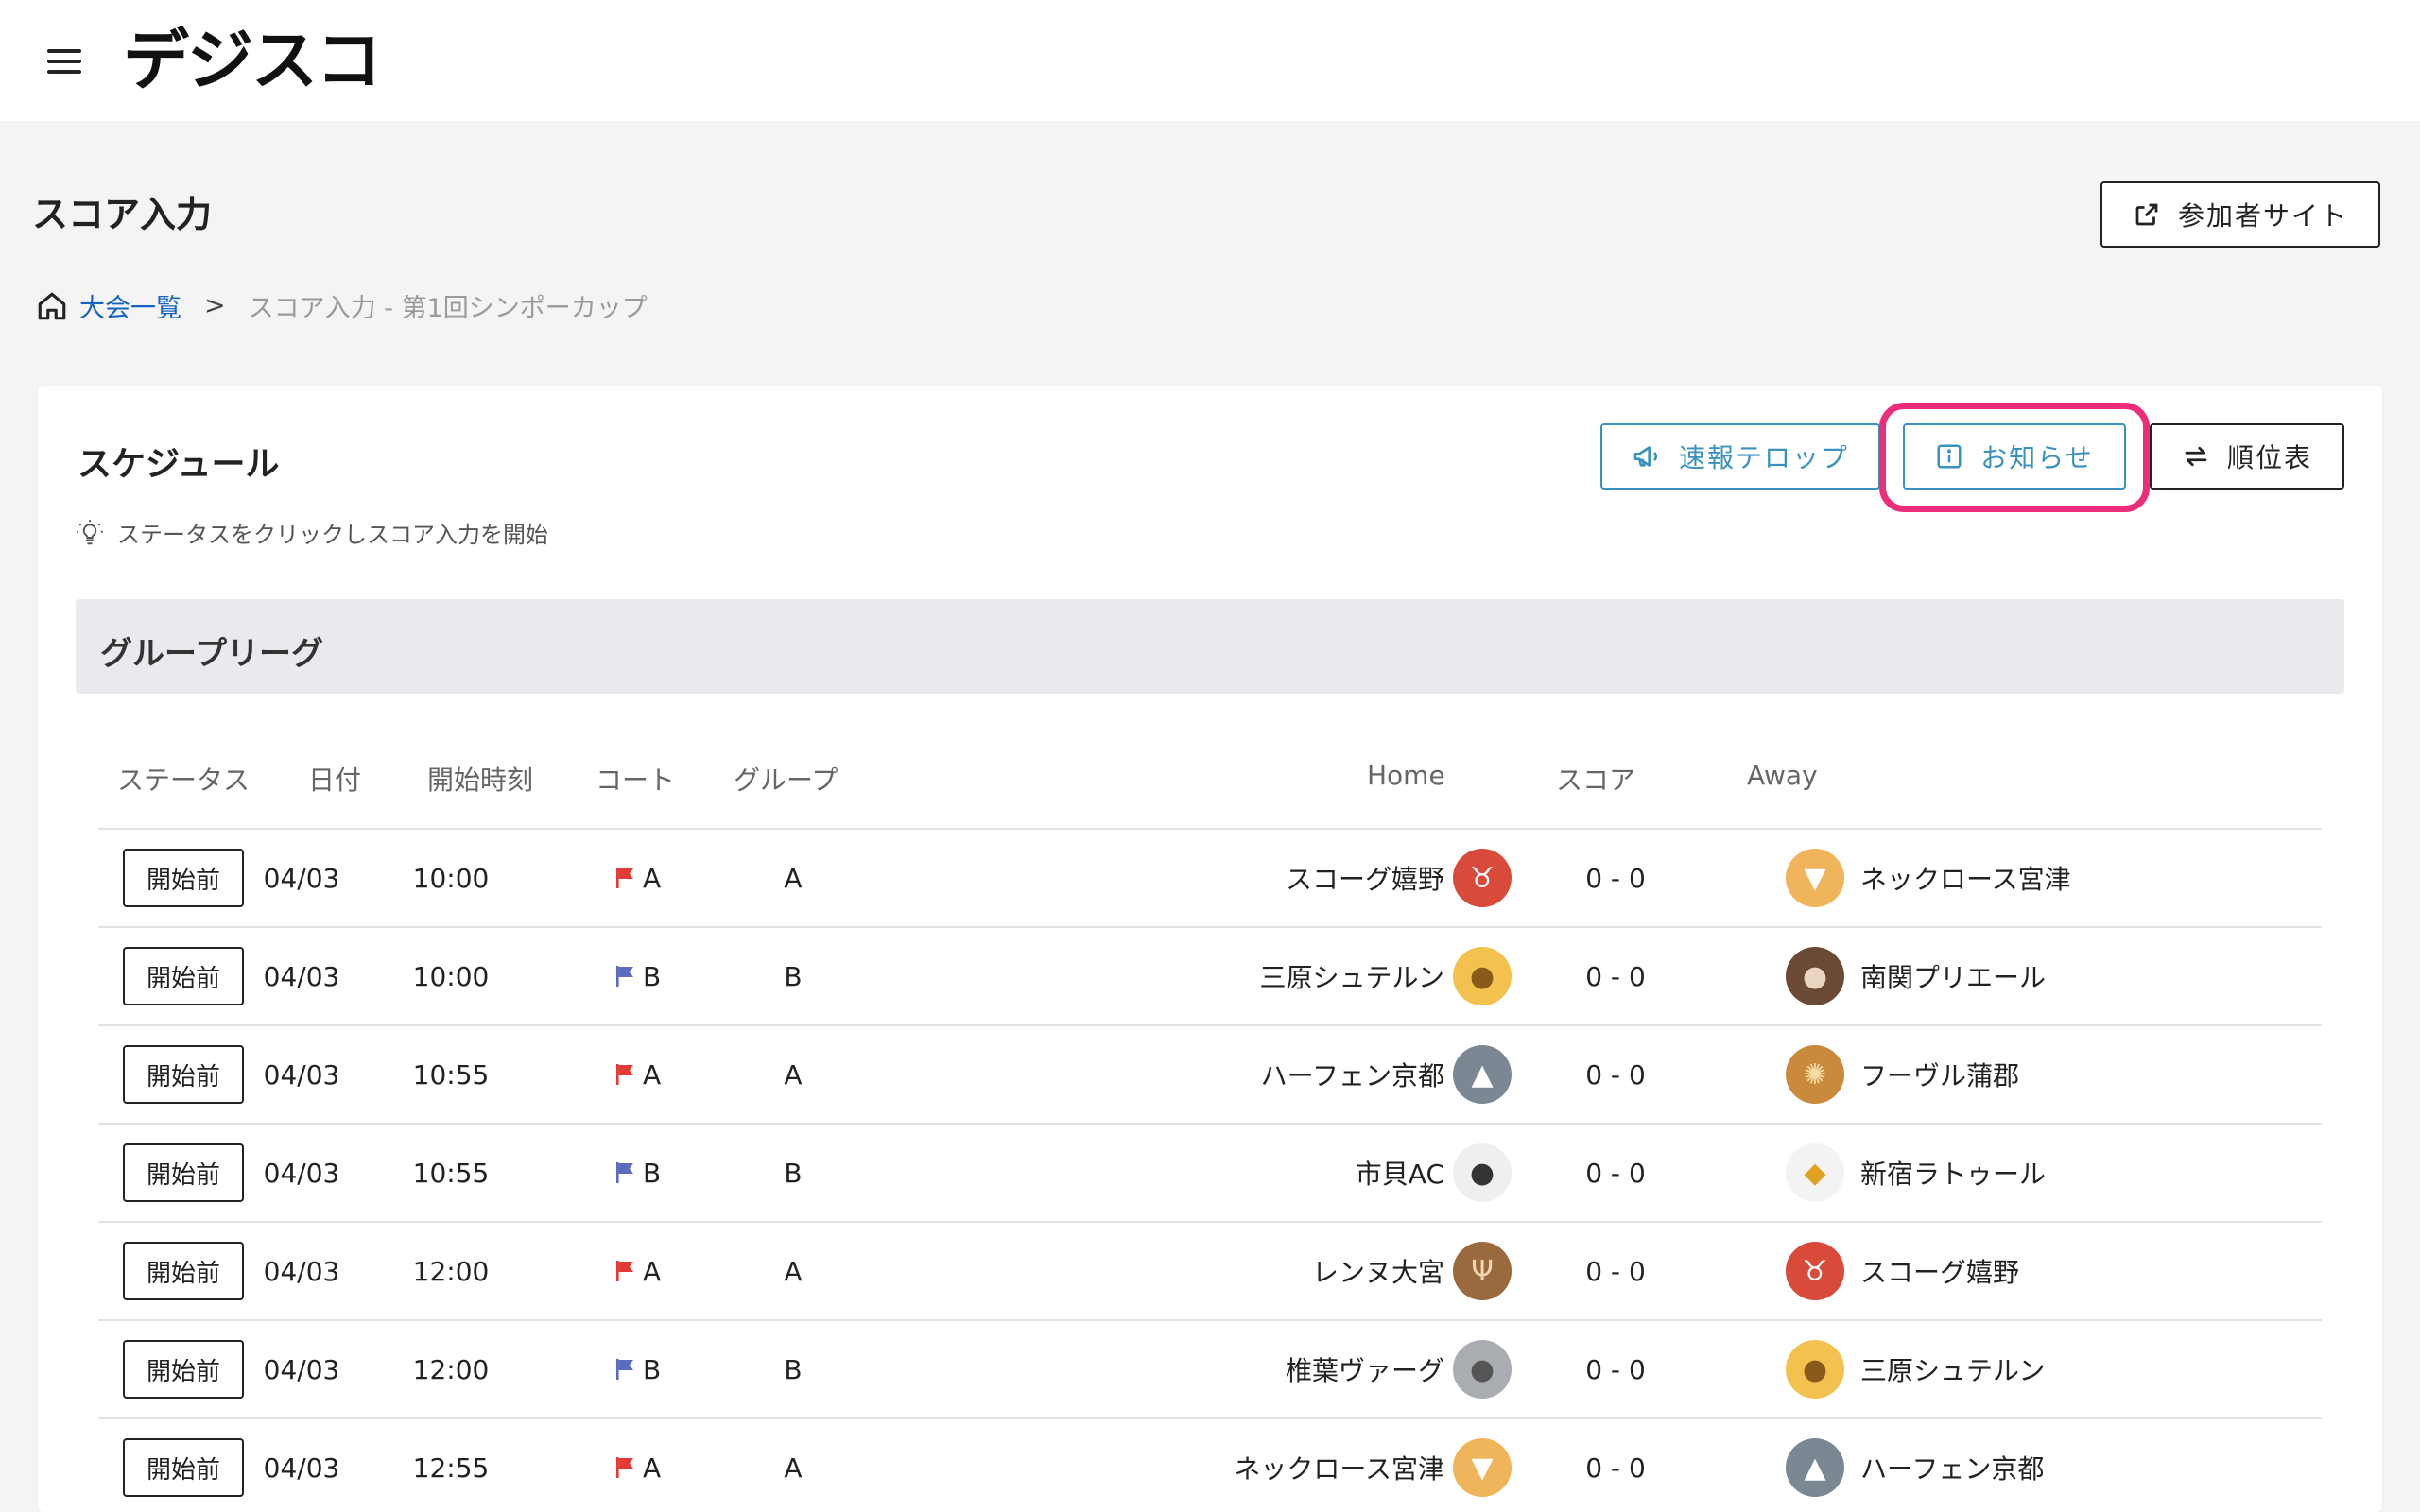  What do you see at coordinates (1965, 879) in the screenshot?
I see `away-team: ネックロース宮津` at bounding box center [1965, 879].